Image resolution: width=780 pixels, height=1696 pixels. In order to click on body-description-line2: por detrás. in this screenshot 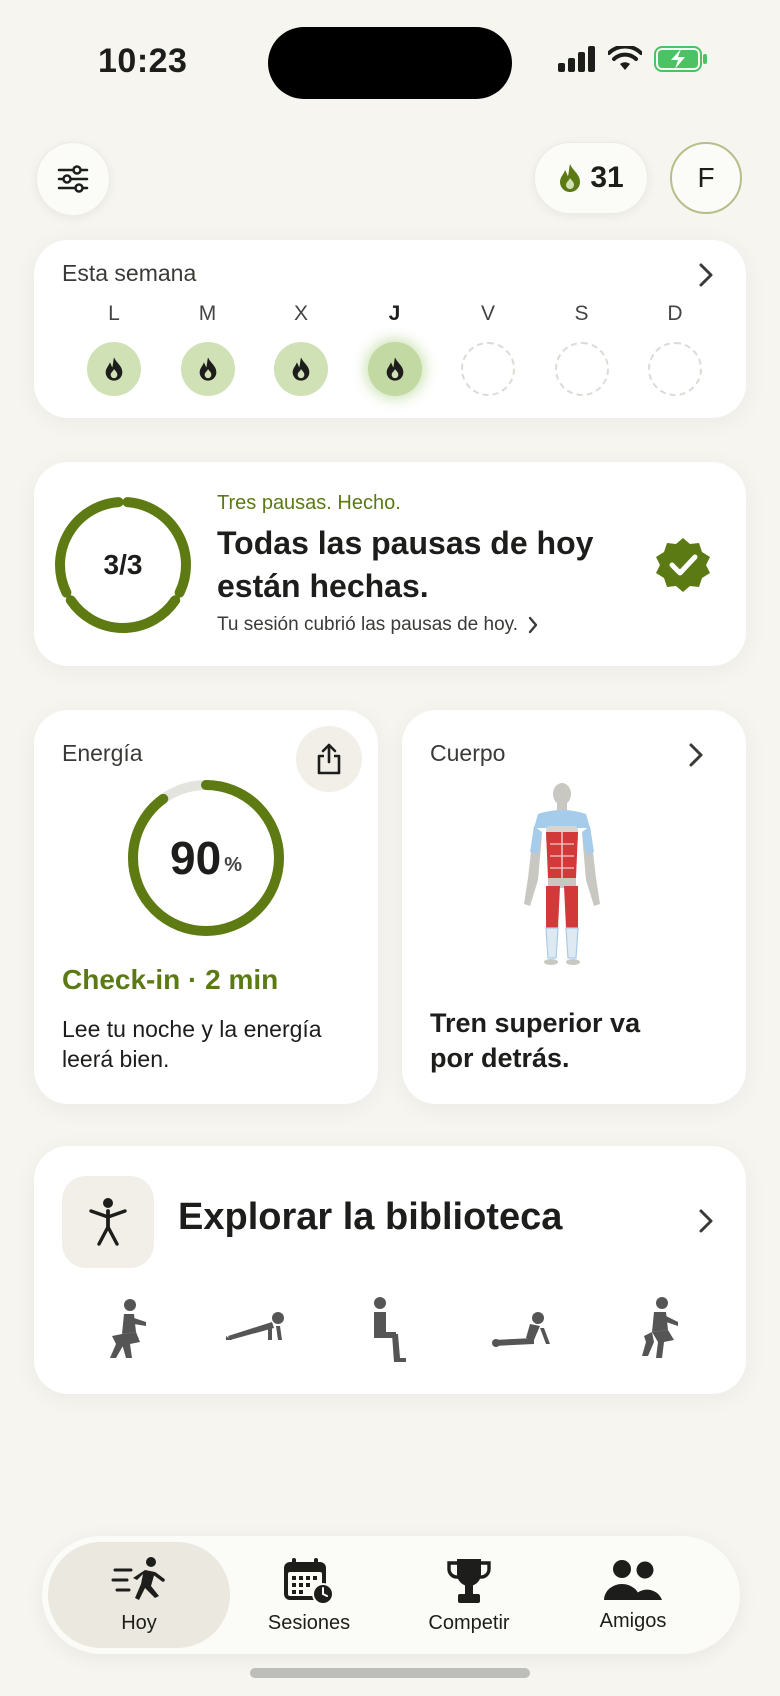, I will do `click(500, 1058)`.